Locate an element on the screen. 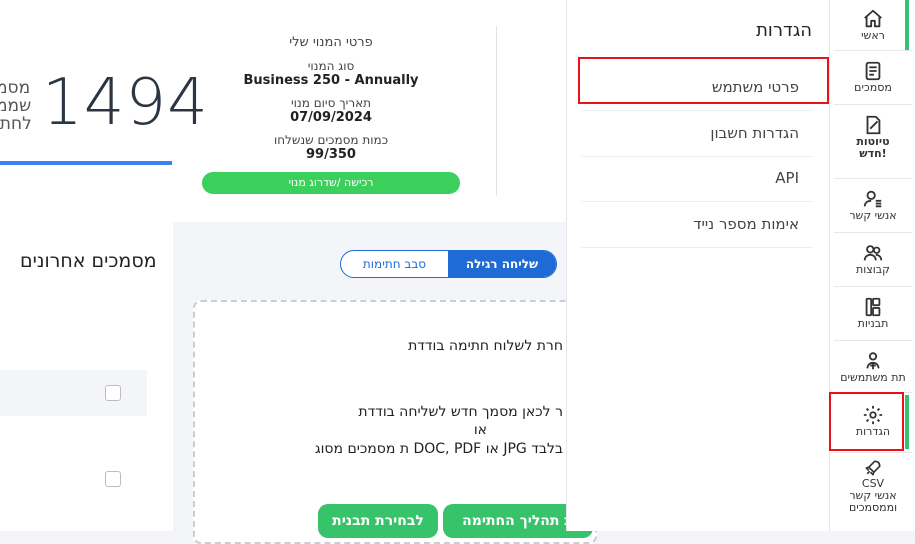 This screenshot has width=915, height=544. sidebar-item-csv: CSV אנשי קשר וממסמכים is located at coordinates (872, 486).